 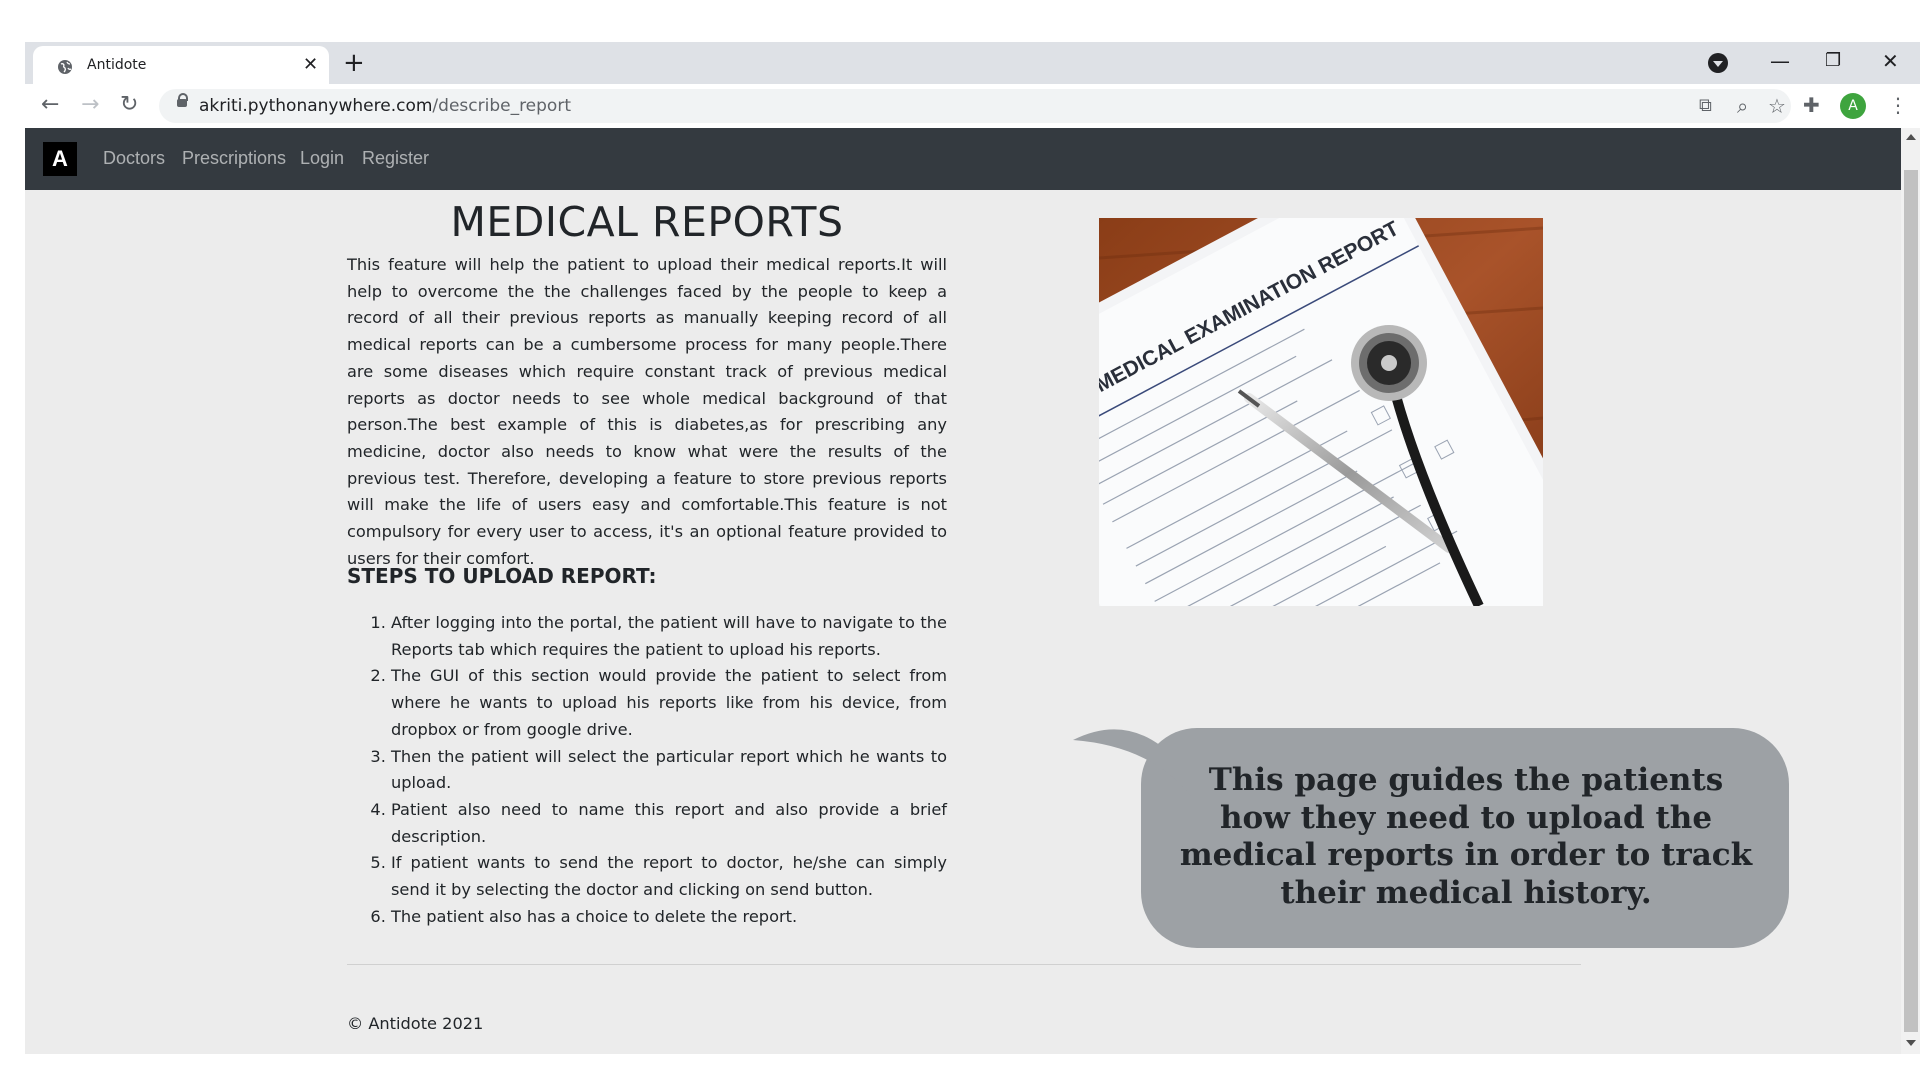 I want to click on profile-icon: A, so click(x=1853, y=106).